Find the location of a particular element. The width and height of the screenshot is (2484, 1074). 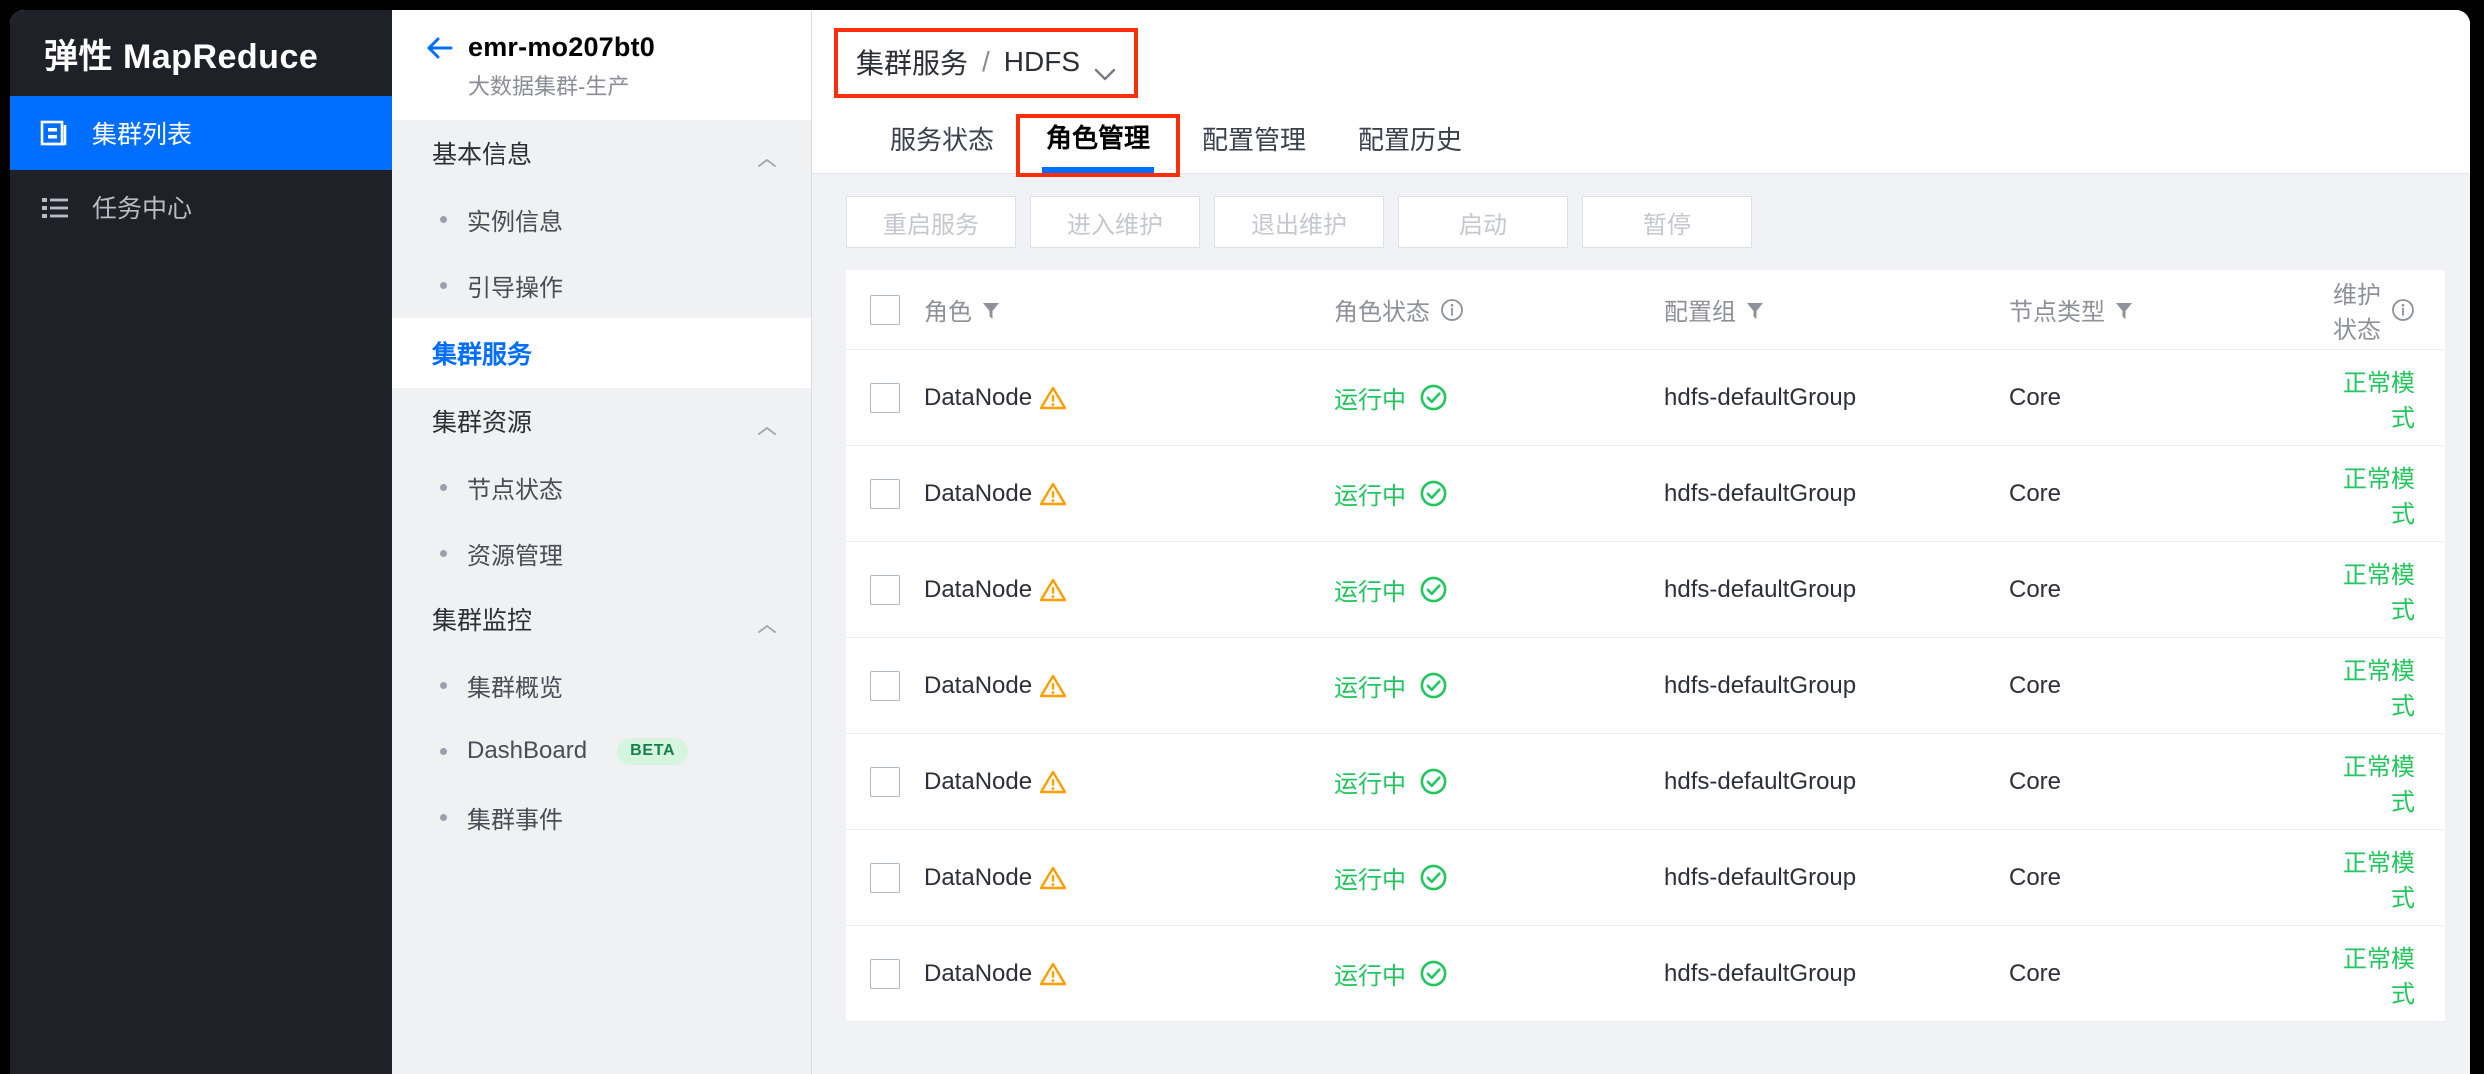

sidebar-subitem: 节点状态 is located at coordinates (601, 487).